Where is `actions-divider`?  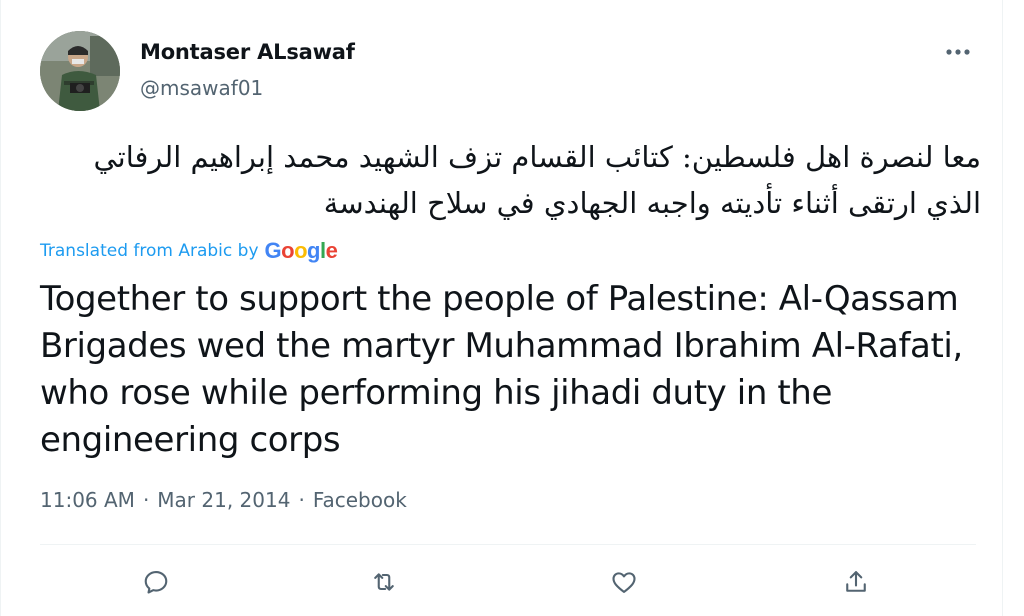
actions-divider is located at coordinates (508, 544).